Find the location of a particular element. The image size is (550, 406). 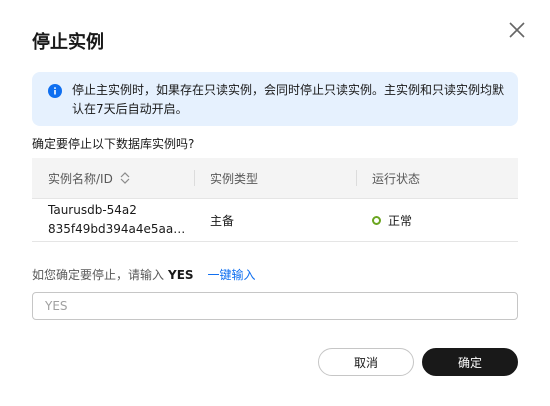

confirm-instruction: 如您确定要停止，请输入 YES 一键输入 is located at coordinates (144, 274).